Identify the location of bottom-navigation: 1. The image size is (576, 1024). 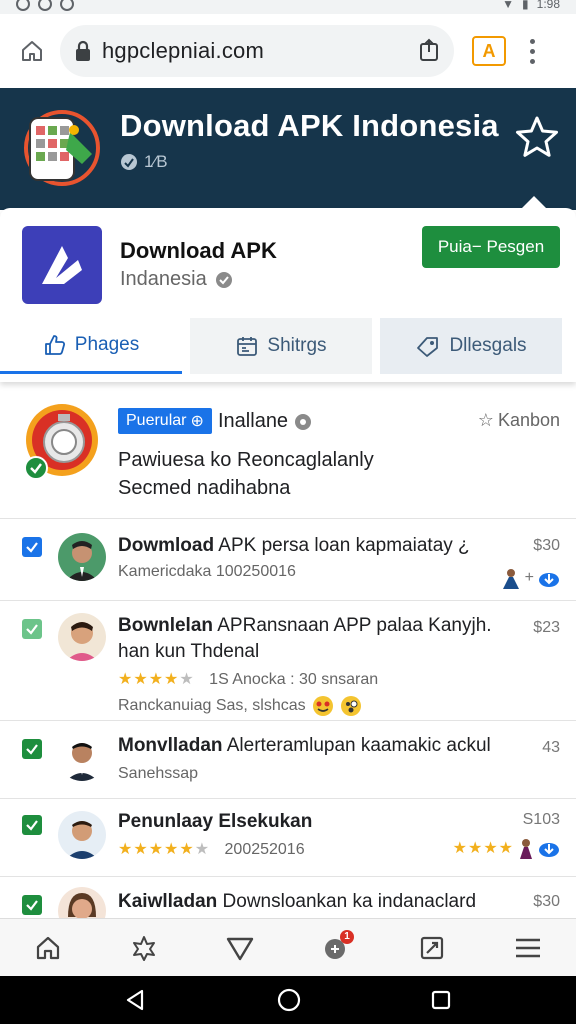
(288, 947).